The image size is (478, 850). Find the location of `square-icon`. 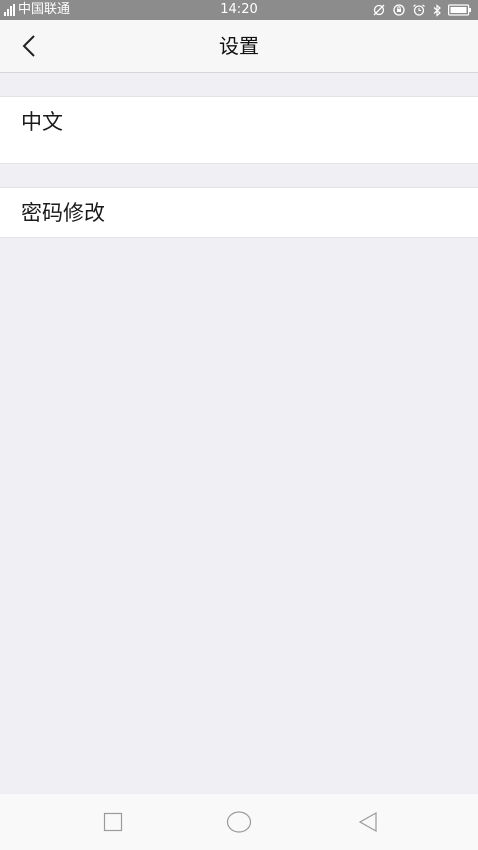

square-icon is located at coordinates (113, 822).